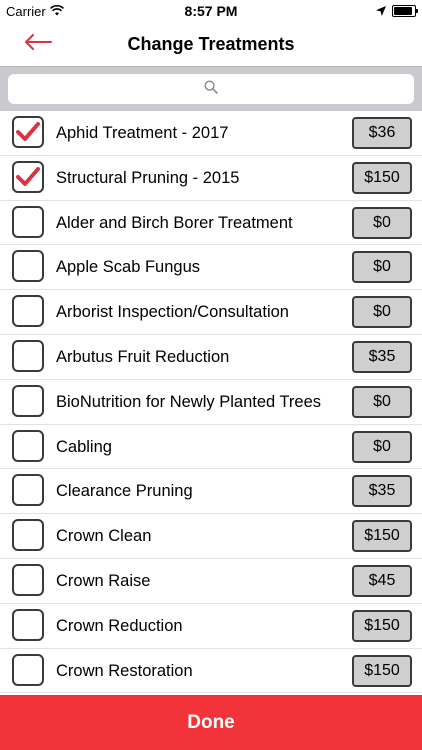 This screenshot has width=422, height=750. I want to click on location-icon, so click(381, 11).